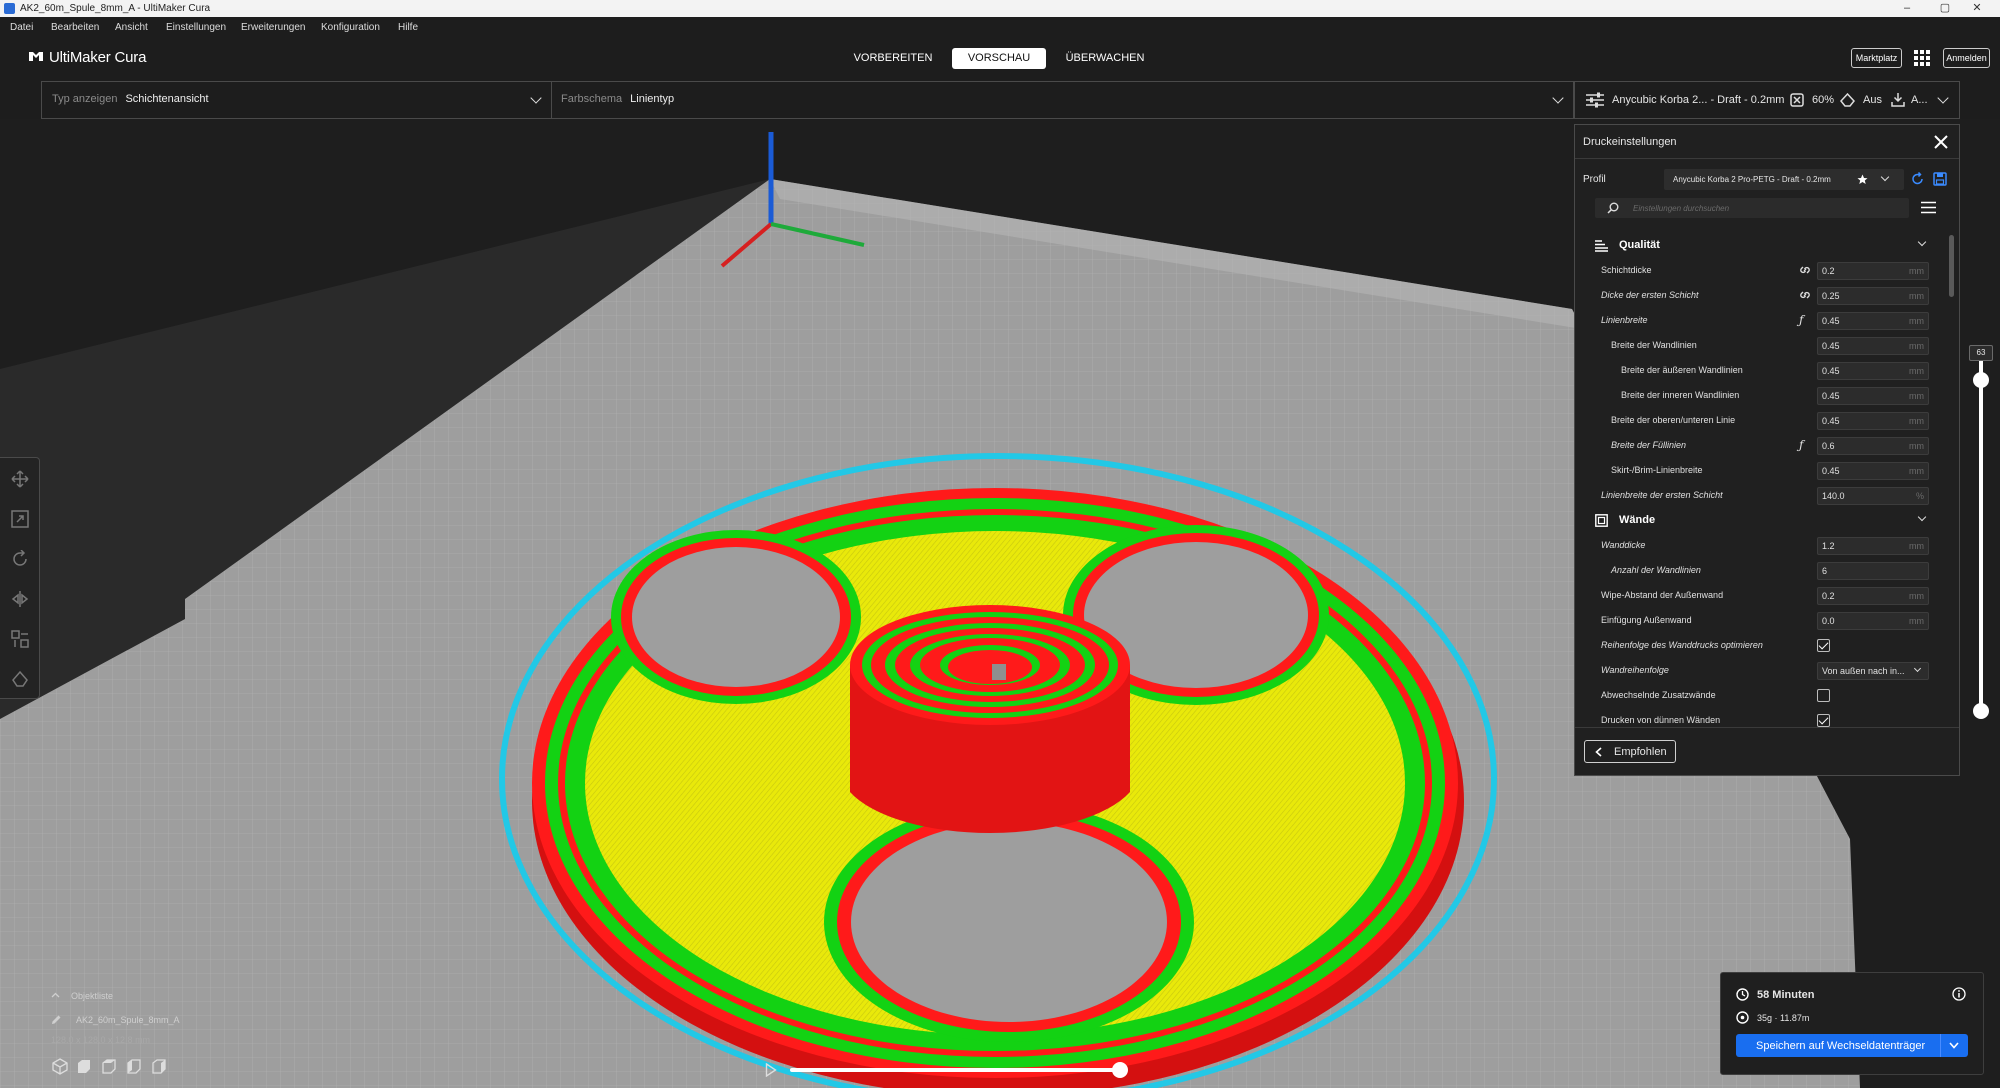  I want to click on color-scheme-chevron-icon, so click(1558, 98).